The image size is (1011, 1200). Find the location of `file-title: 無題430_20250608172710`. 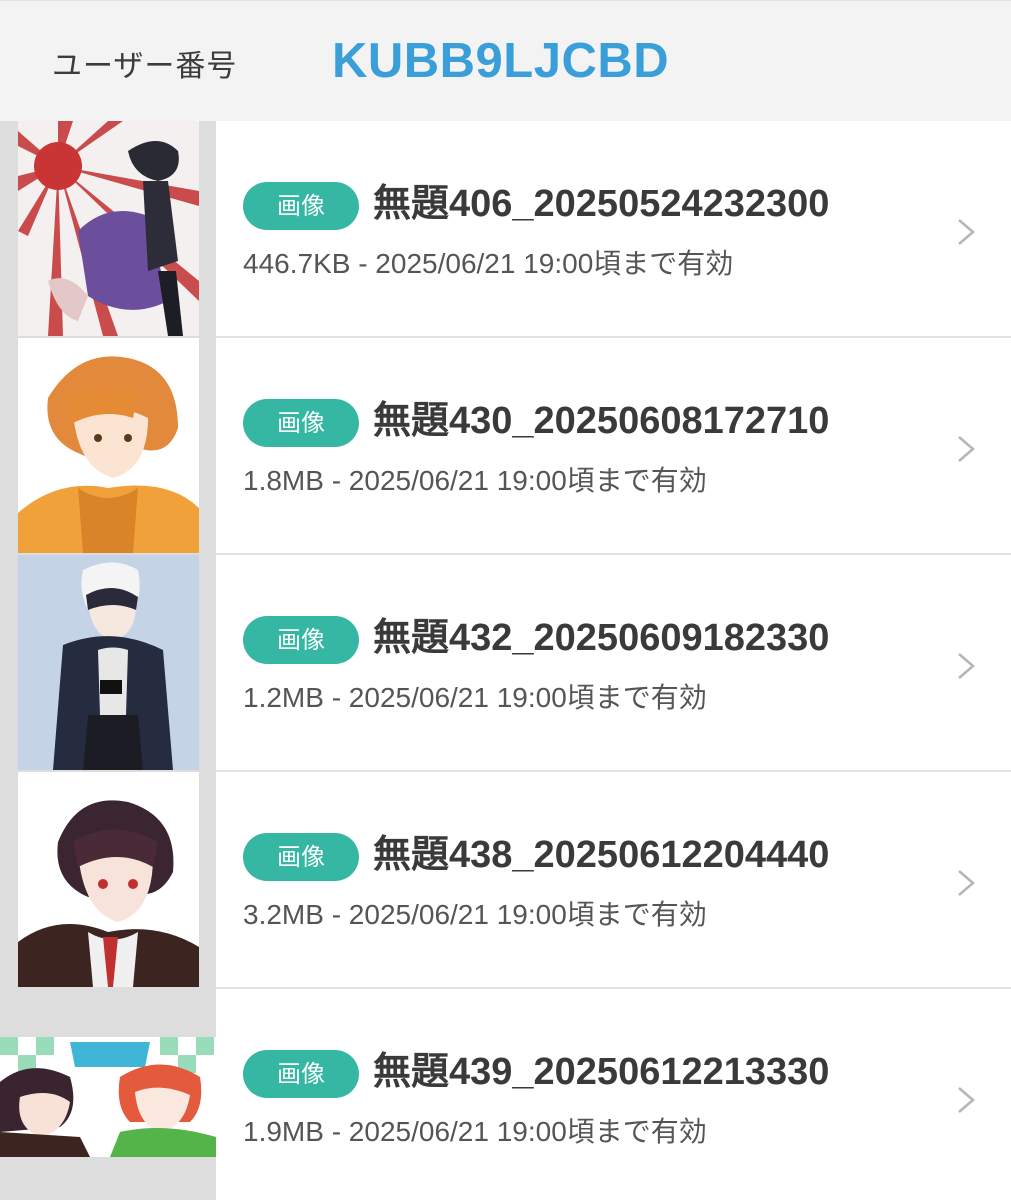

file-title: 無題430_20250608172710 is located at coordinates (601, 421).